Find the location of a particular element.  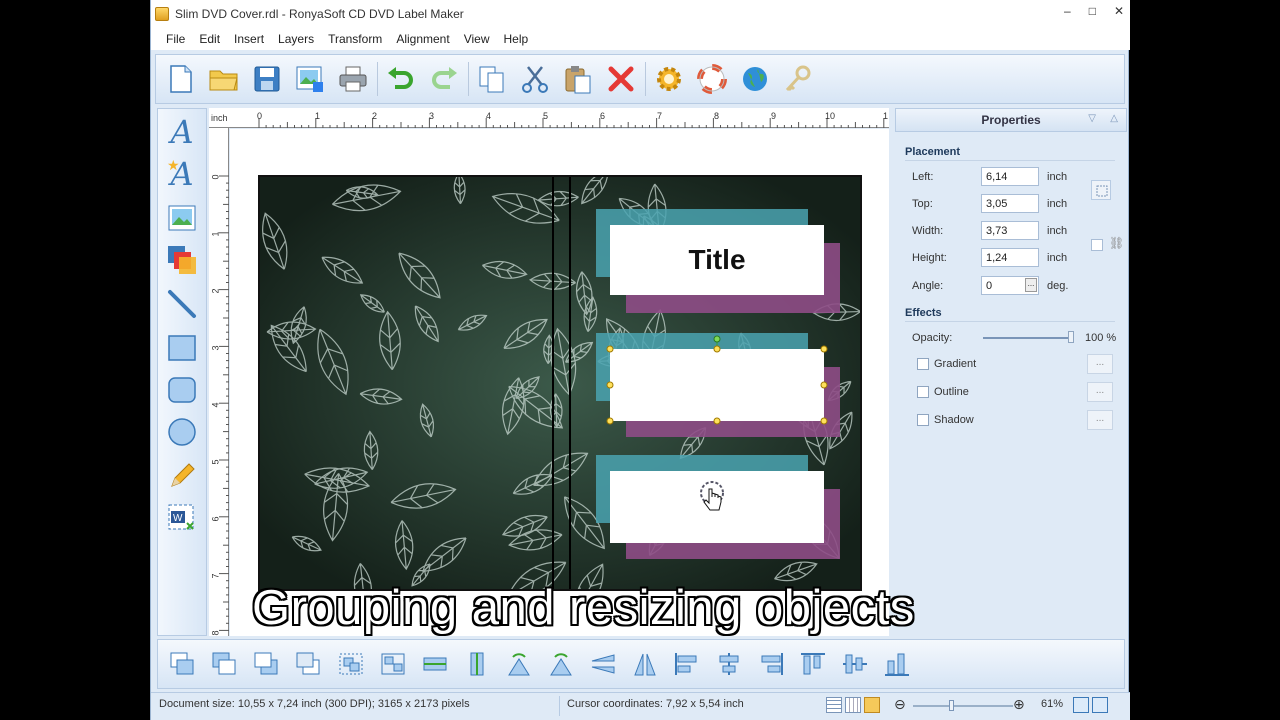

flip-horizontal-icon is located at coordinates (645, 664).